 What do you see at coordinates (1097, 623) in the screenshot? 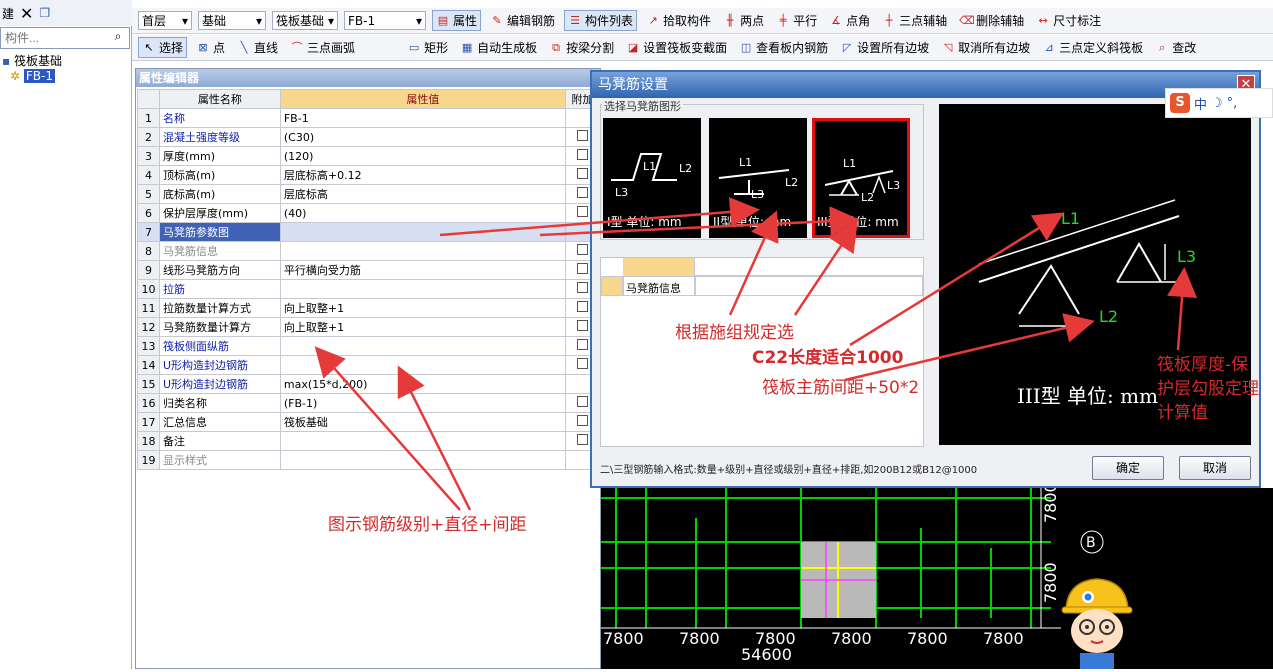
I see `mascot-avatar` at bounding box center [1097, 623].